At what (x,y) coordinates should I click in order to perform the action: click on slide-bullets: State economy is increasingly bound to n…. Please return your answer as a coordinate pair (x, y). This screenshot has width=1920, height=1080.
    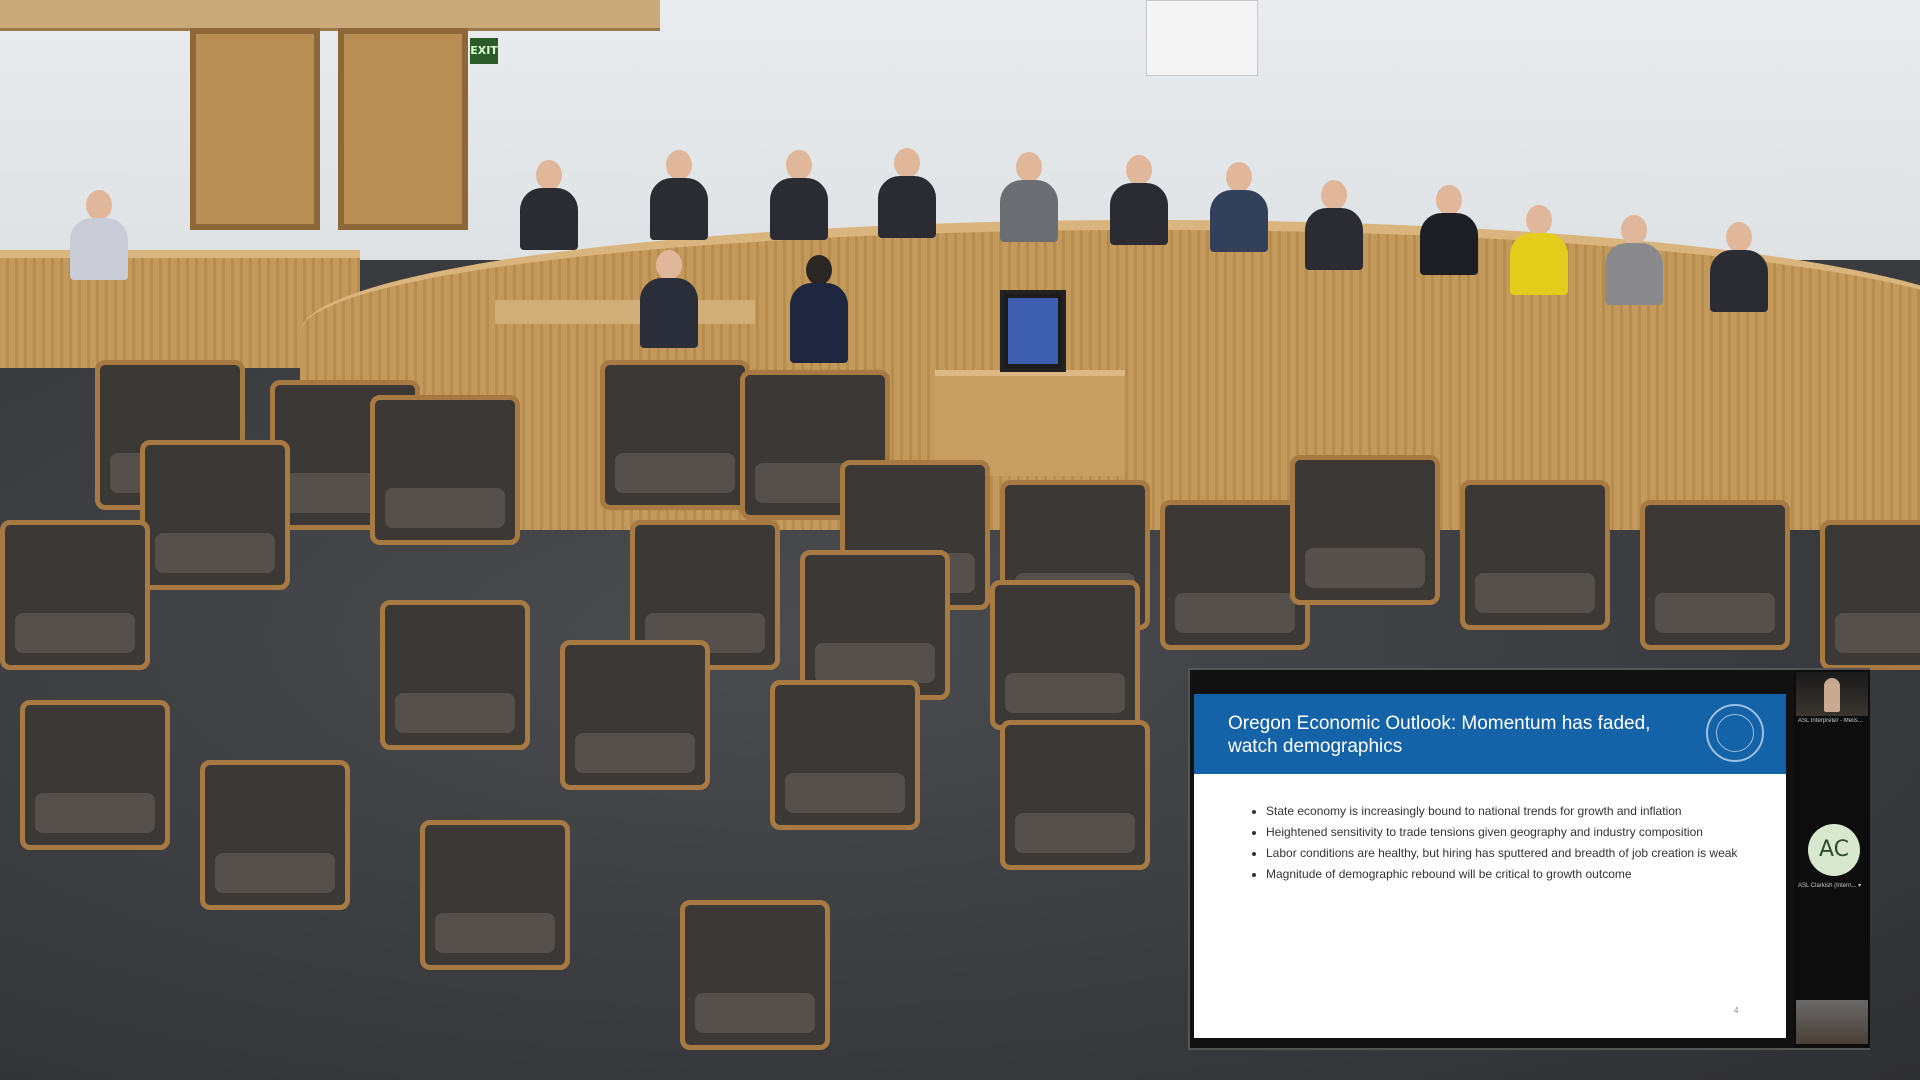
    Looking at the image, I should click on (1499, 846).